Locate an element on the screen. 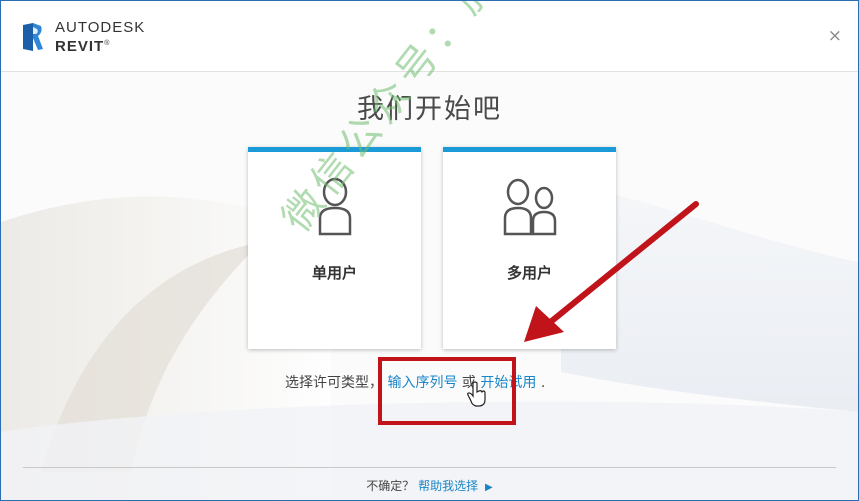  footer-question: 不确定？ is located at coordinates (390, 486).